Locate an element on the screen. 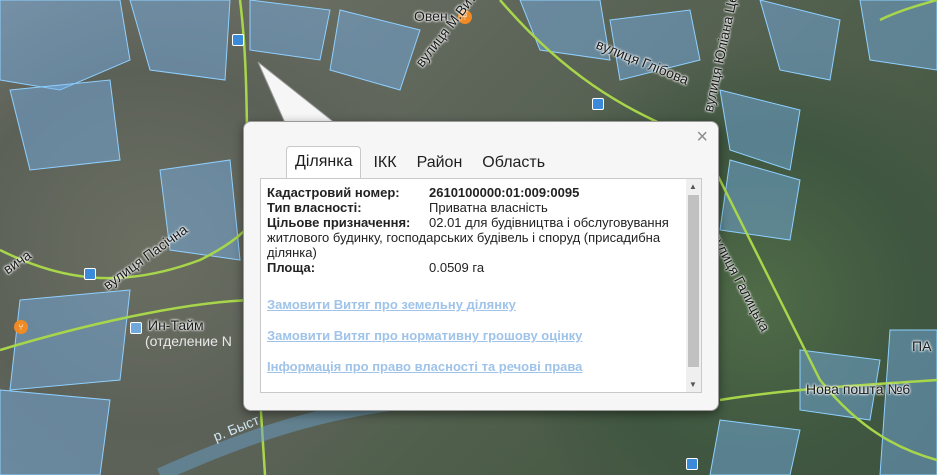 The image size is (937, 475). cadastral-number-value: 2610100000:01:009:0095 is located at coordinates (504, 192).